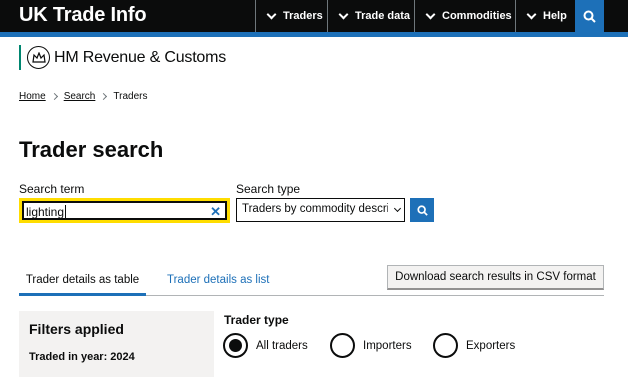 Image resolution: width=628 pixels, height=383 pixels. Describe the element at coordinates (82, 281) in the screenshot. I see `tab-details-table: Trader details as table` at that location.